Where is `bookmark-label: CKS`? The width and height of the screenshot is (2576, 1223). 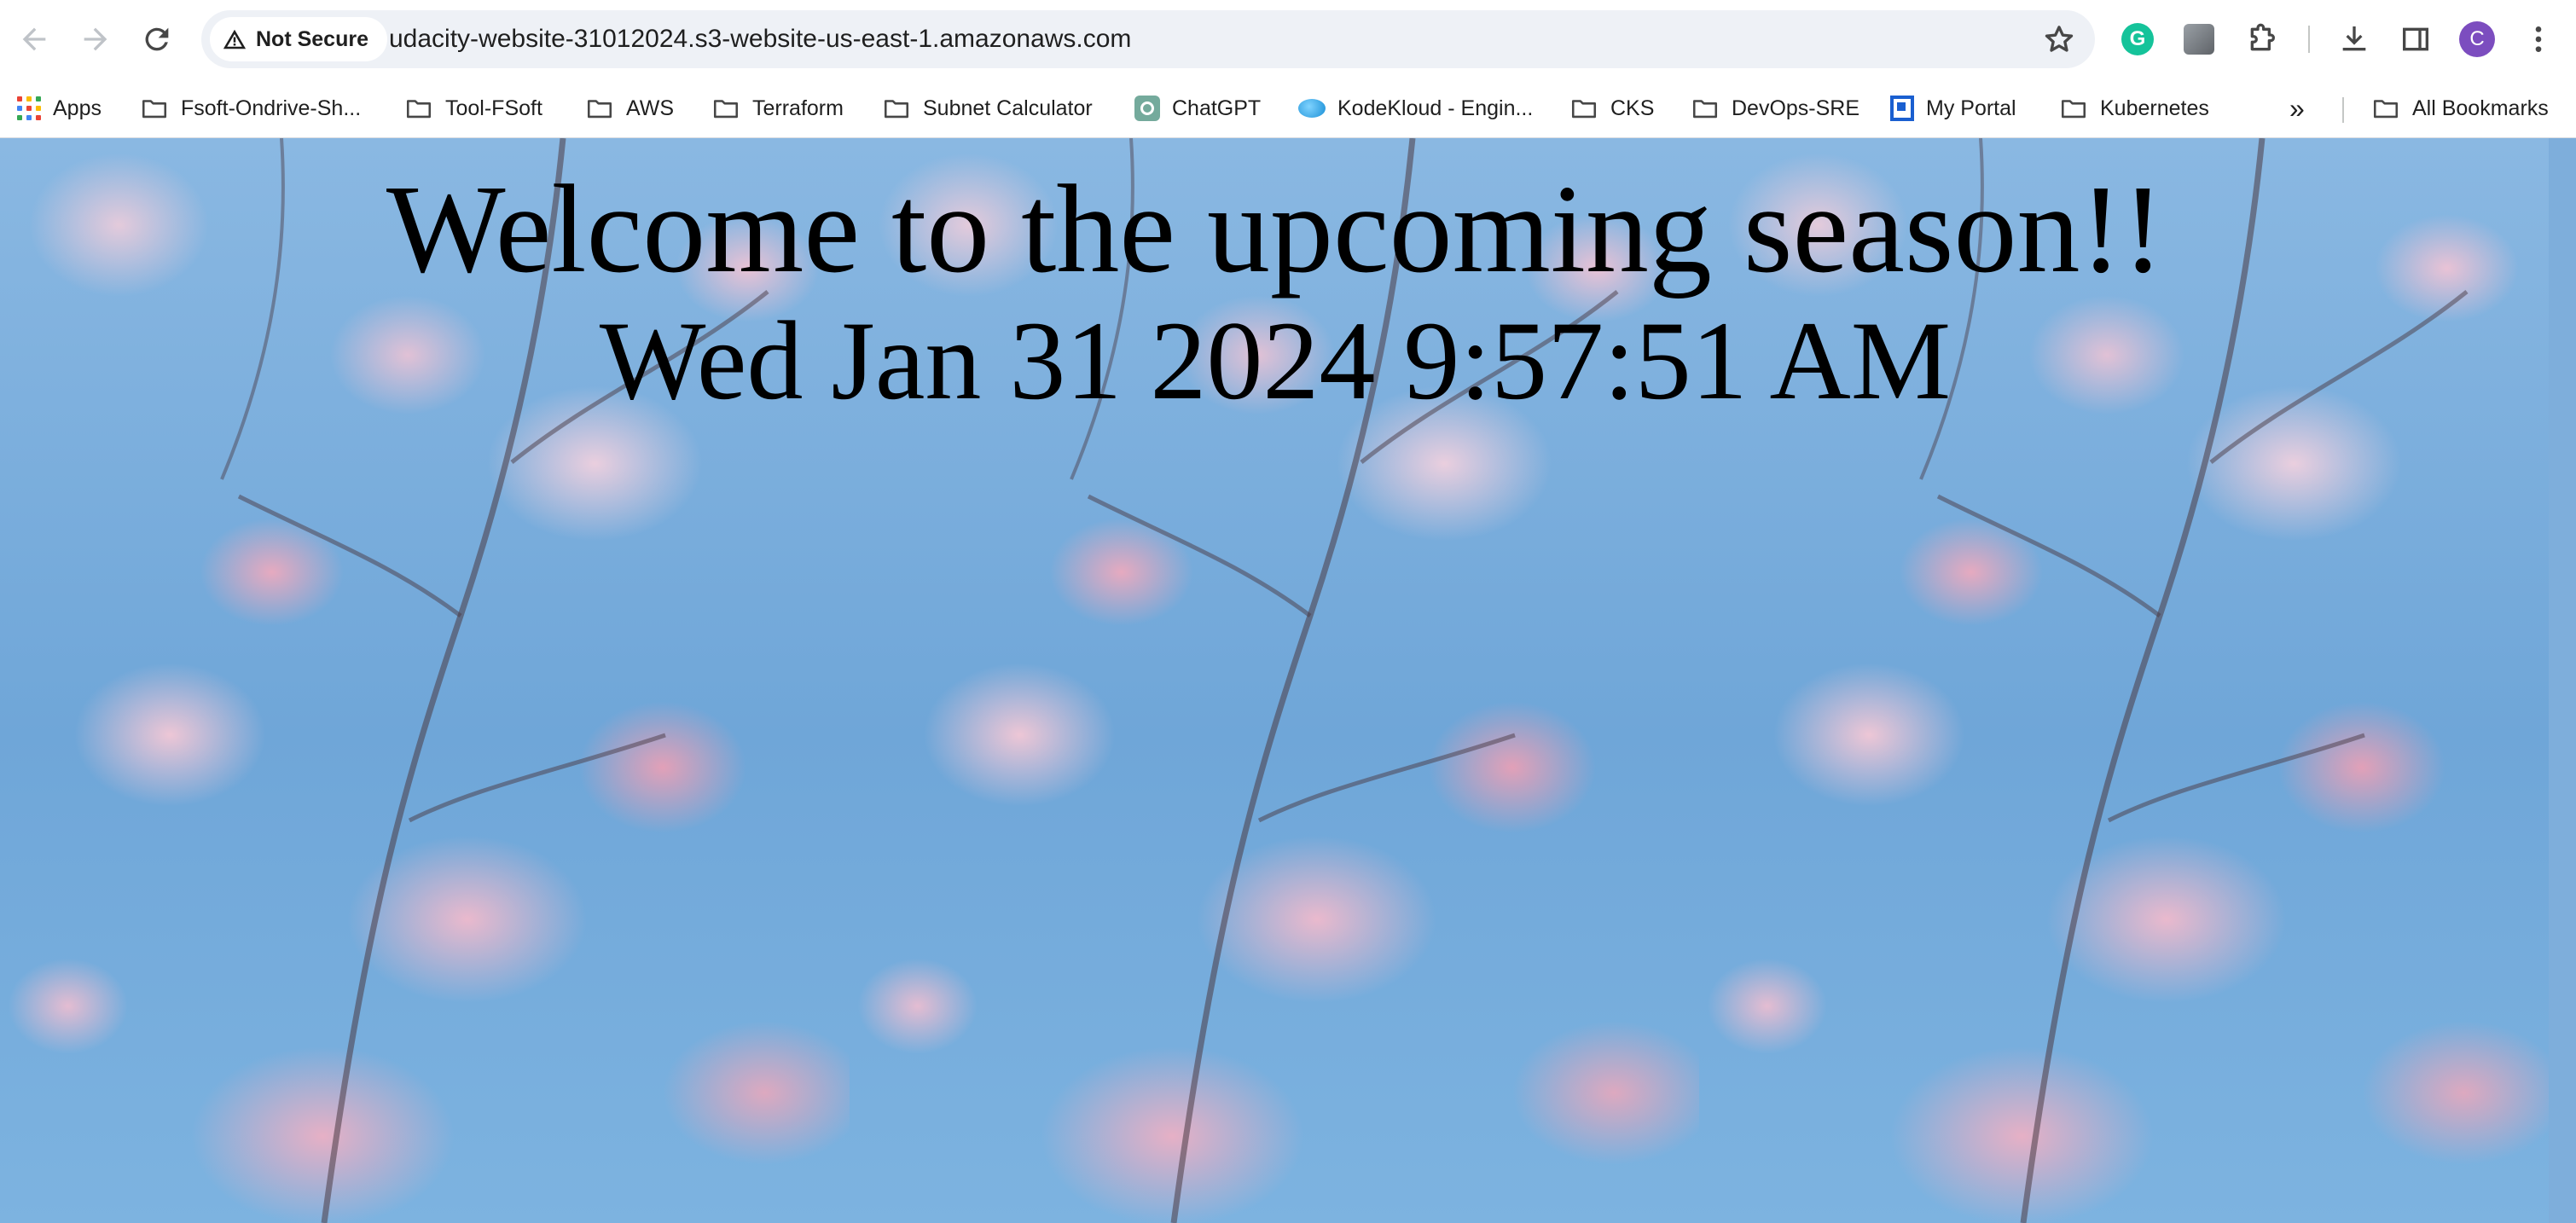 bookmark-label: CKS is located at coordinates (1632, 108).